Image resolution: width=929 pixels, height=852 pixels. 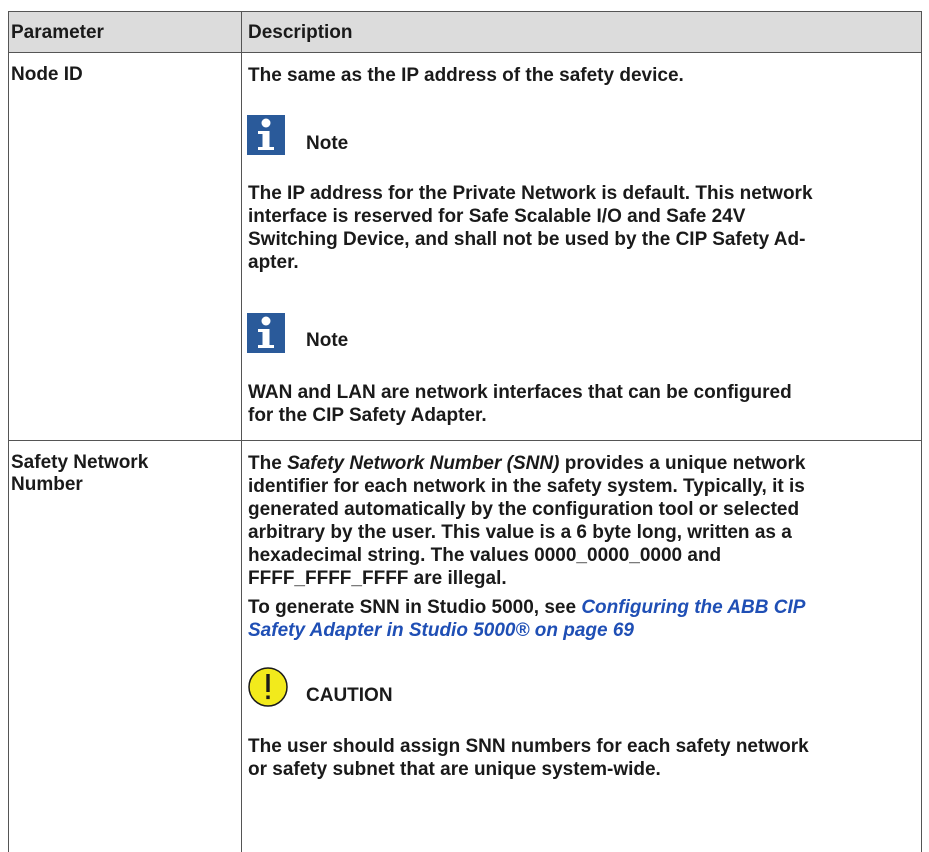 What do you see at coordinates (693, 607) in the screenshot?
I see `studio-5000-config-link: Configuring the ABB CIP` at bounding box center [693, 607].